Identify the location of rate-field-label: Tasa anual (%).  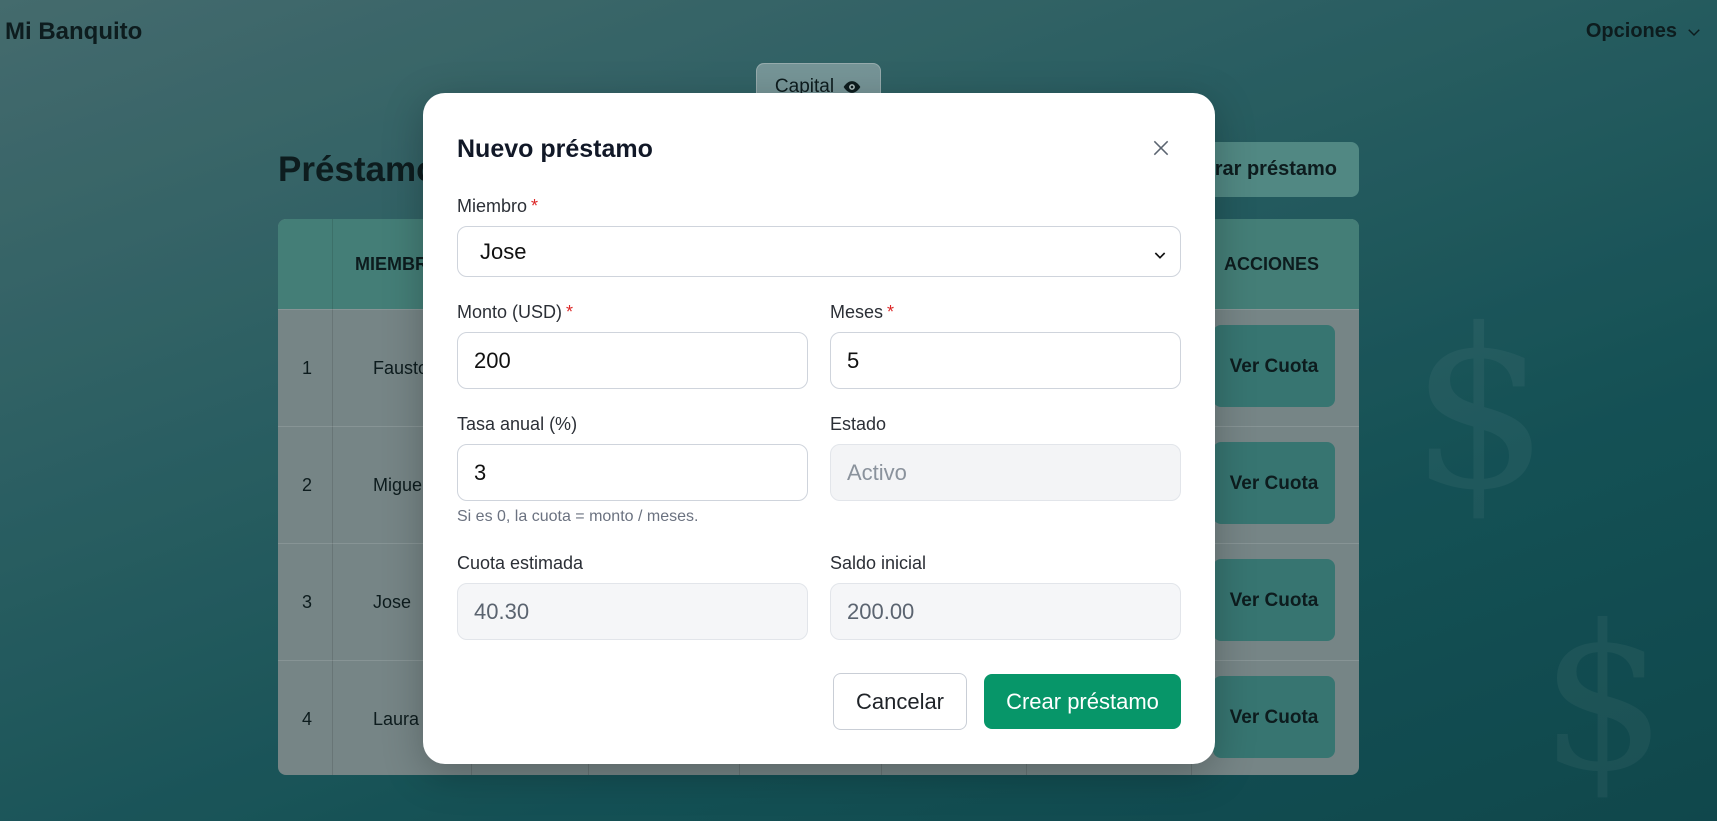
(517, 424).